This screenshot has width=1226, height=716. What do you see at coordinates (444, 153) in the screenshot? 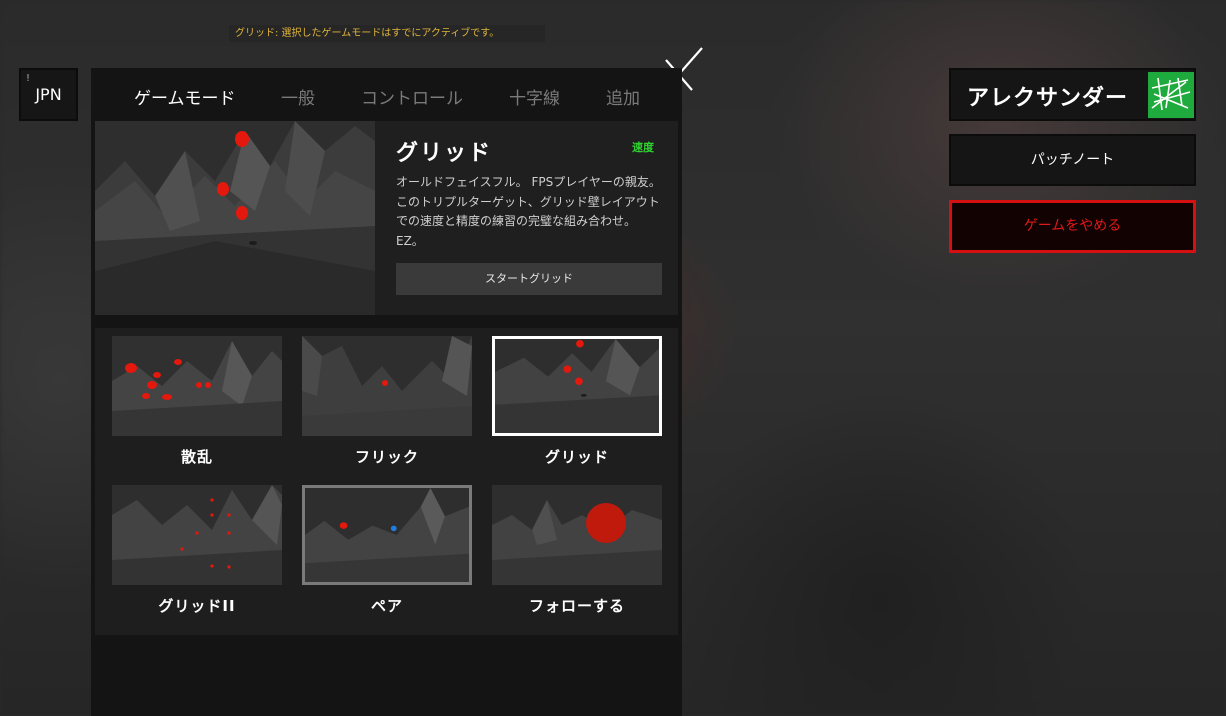
I see `featured-title: グリッド` at bounding box center [444, 153].